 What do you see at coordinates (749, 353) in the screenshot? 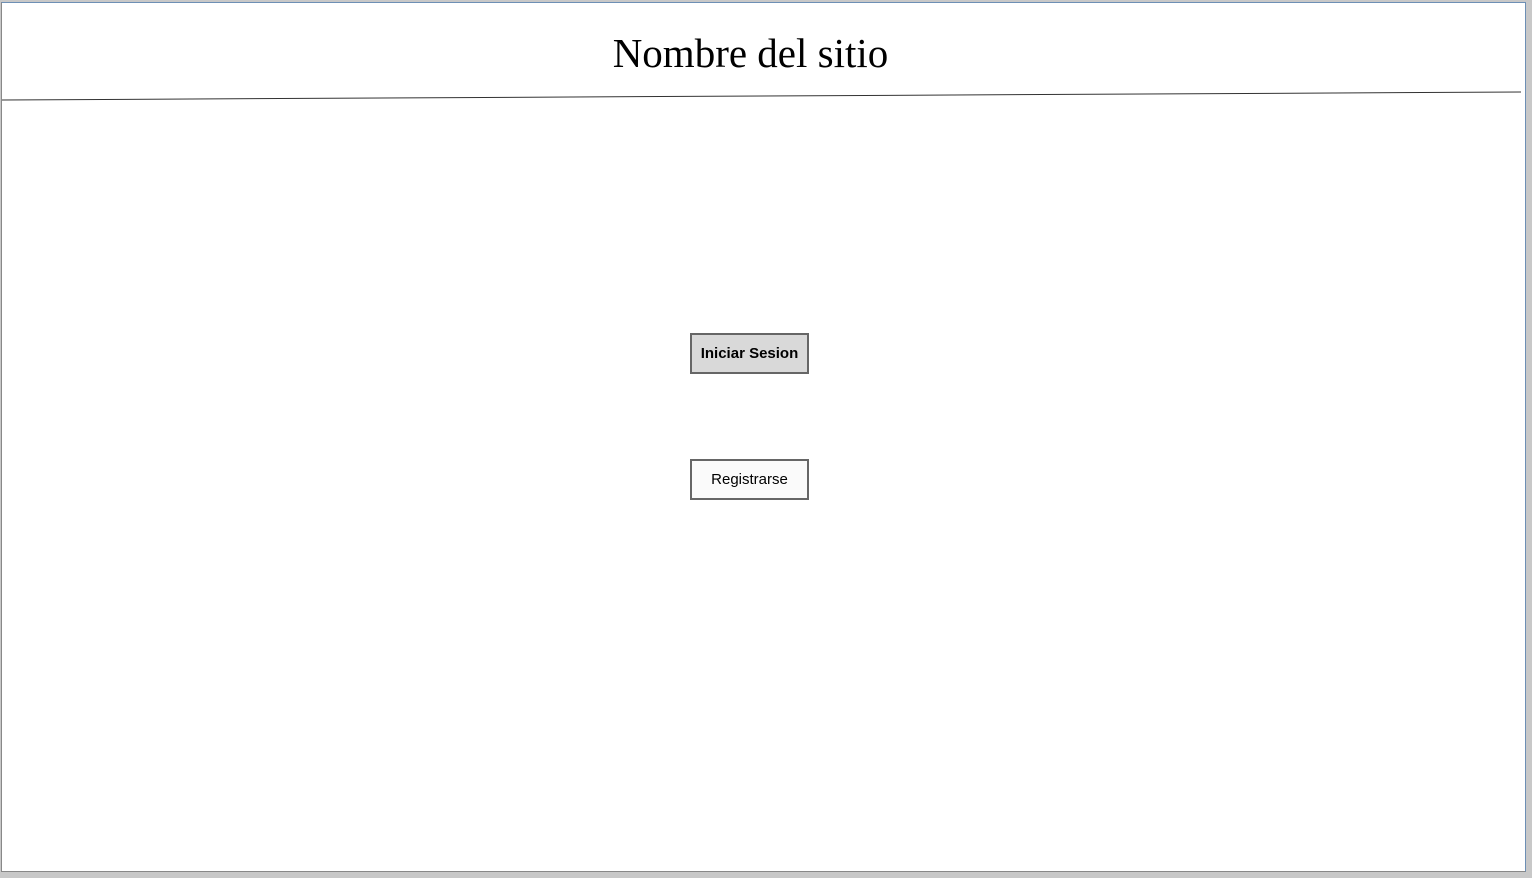
I see `login-button: Iniciar Sesion` at bounding box center [749, 353].